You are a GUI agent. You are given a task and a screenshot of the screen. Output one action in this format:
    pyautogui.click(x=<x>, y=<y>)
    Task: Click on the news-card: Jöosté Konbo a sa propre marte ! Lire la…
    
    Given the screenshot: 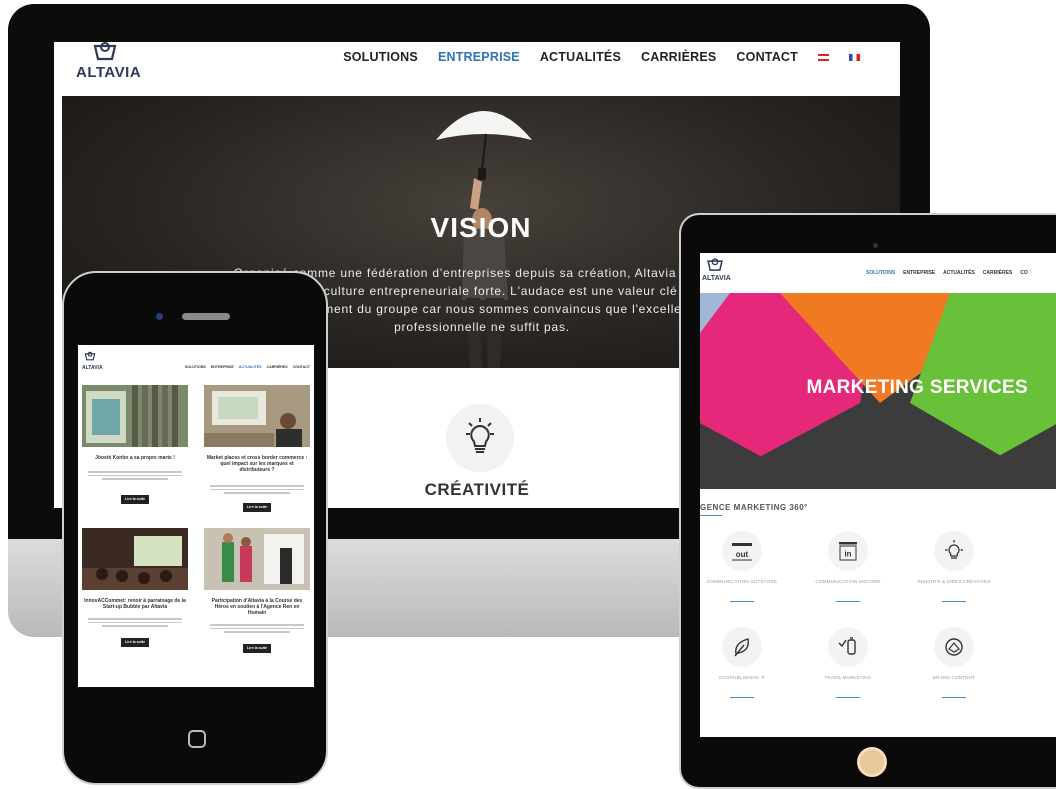 What is the action you would take?
    pyautogui.click(x=135, y=451)
    